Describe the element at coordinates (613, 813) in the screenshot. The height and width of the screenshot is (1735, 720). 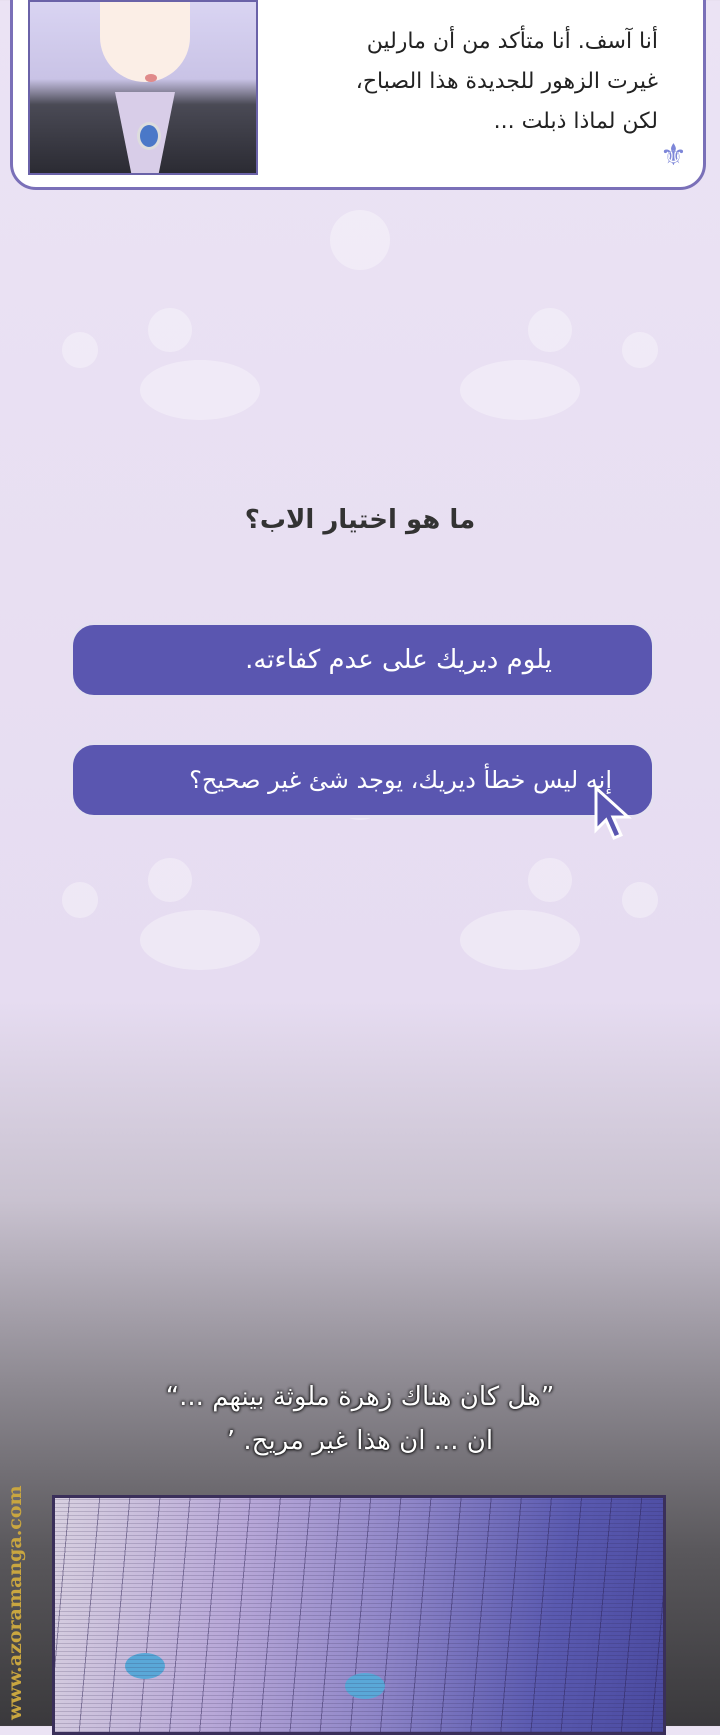
I see `mouse-cursor-icon` at that location.